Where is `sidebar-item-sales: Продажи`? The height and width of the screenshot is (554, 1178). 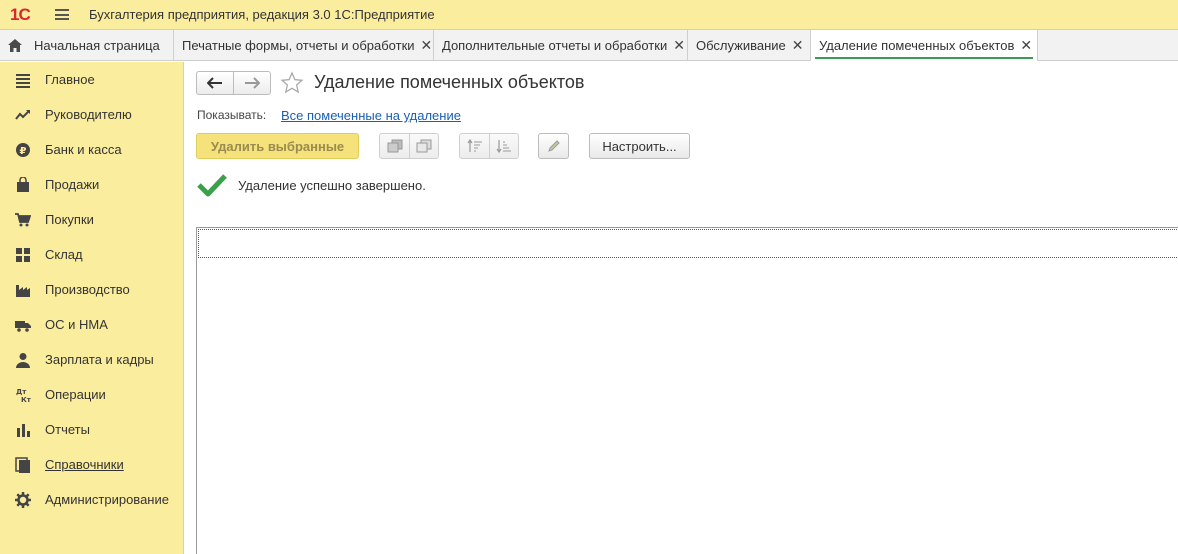
sidebar-item-sales: Продажи is located at coordinates (92, 184).